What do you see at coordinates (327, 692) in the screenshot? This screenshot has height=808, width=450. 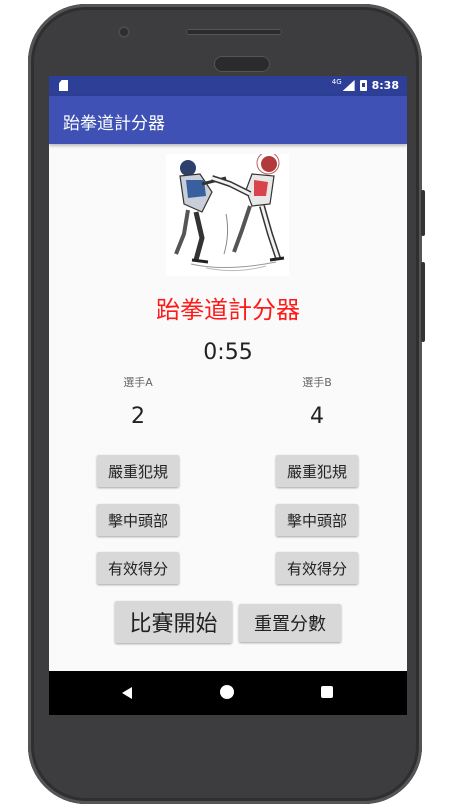 I see `recents-icon` at bounding box center [327, 692].